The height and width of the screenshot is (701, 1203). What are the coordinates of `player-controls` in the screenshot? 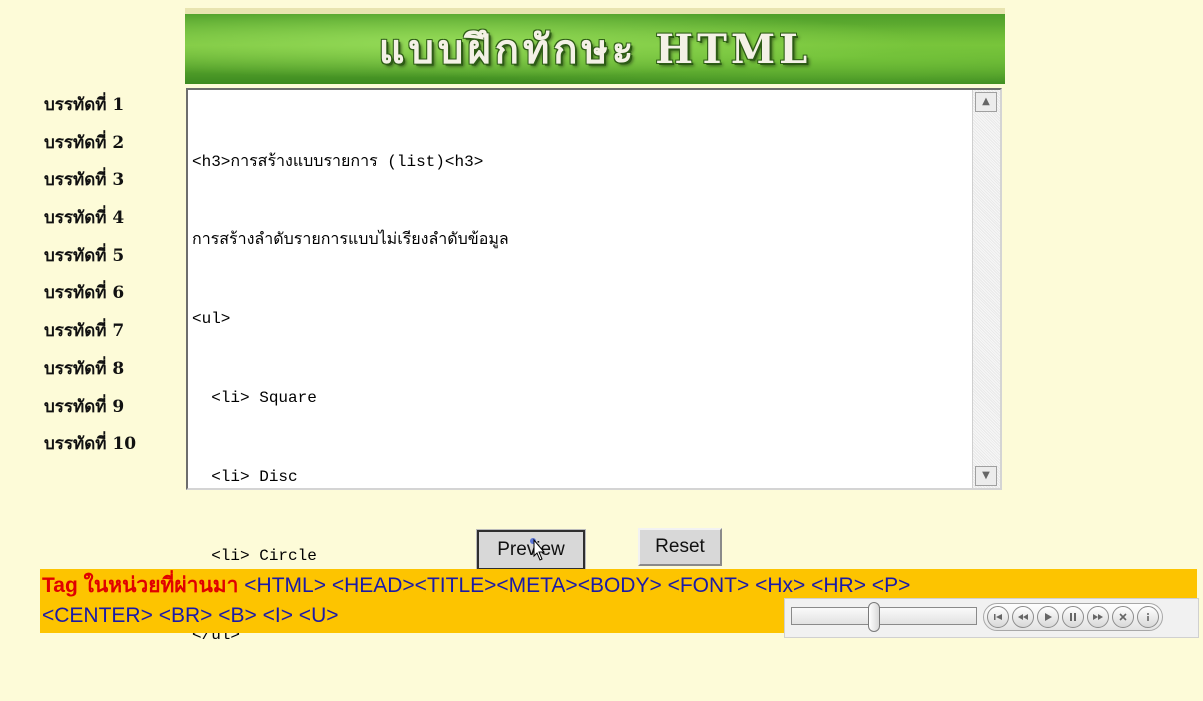 It's located at (1073, 617).